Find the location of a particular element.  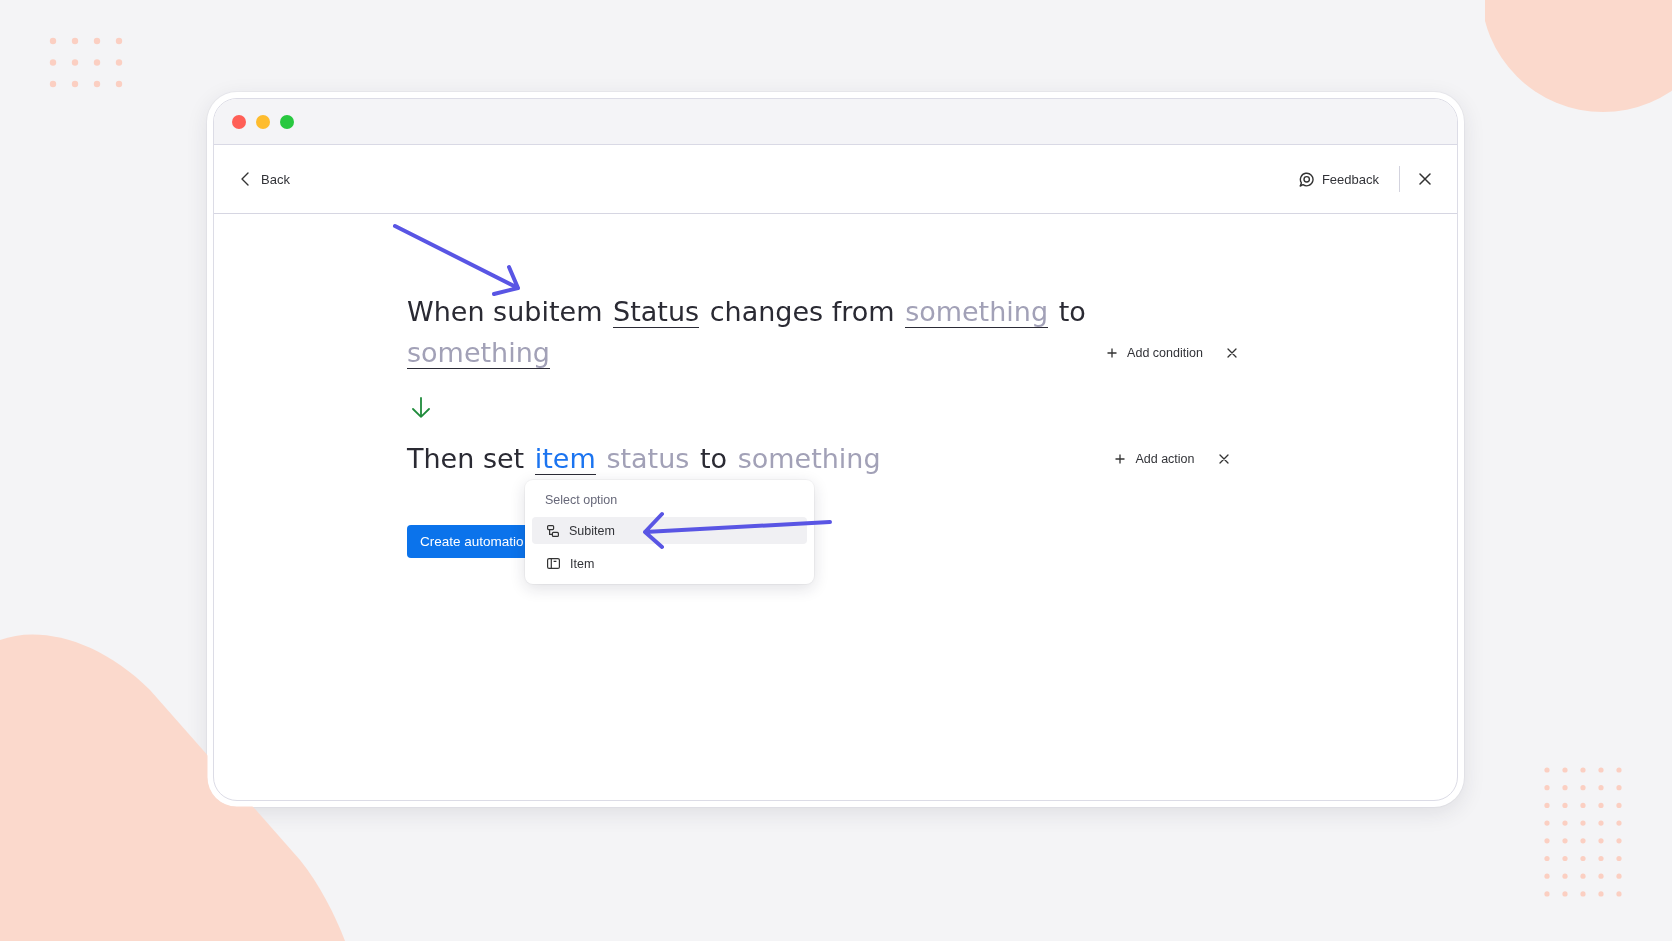

sentence-text: When subitem is located at coordinates (505, 311).